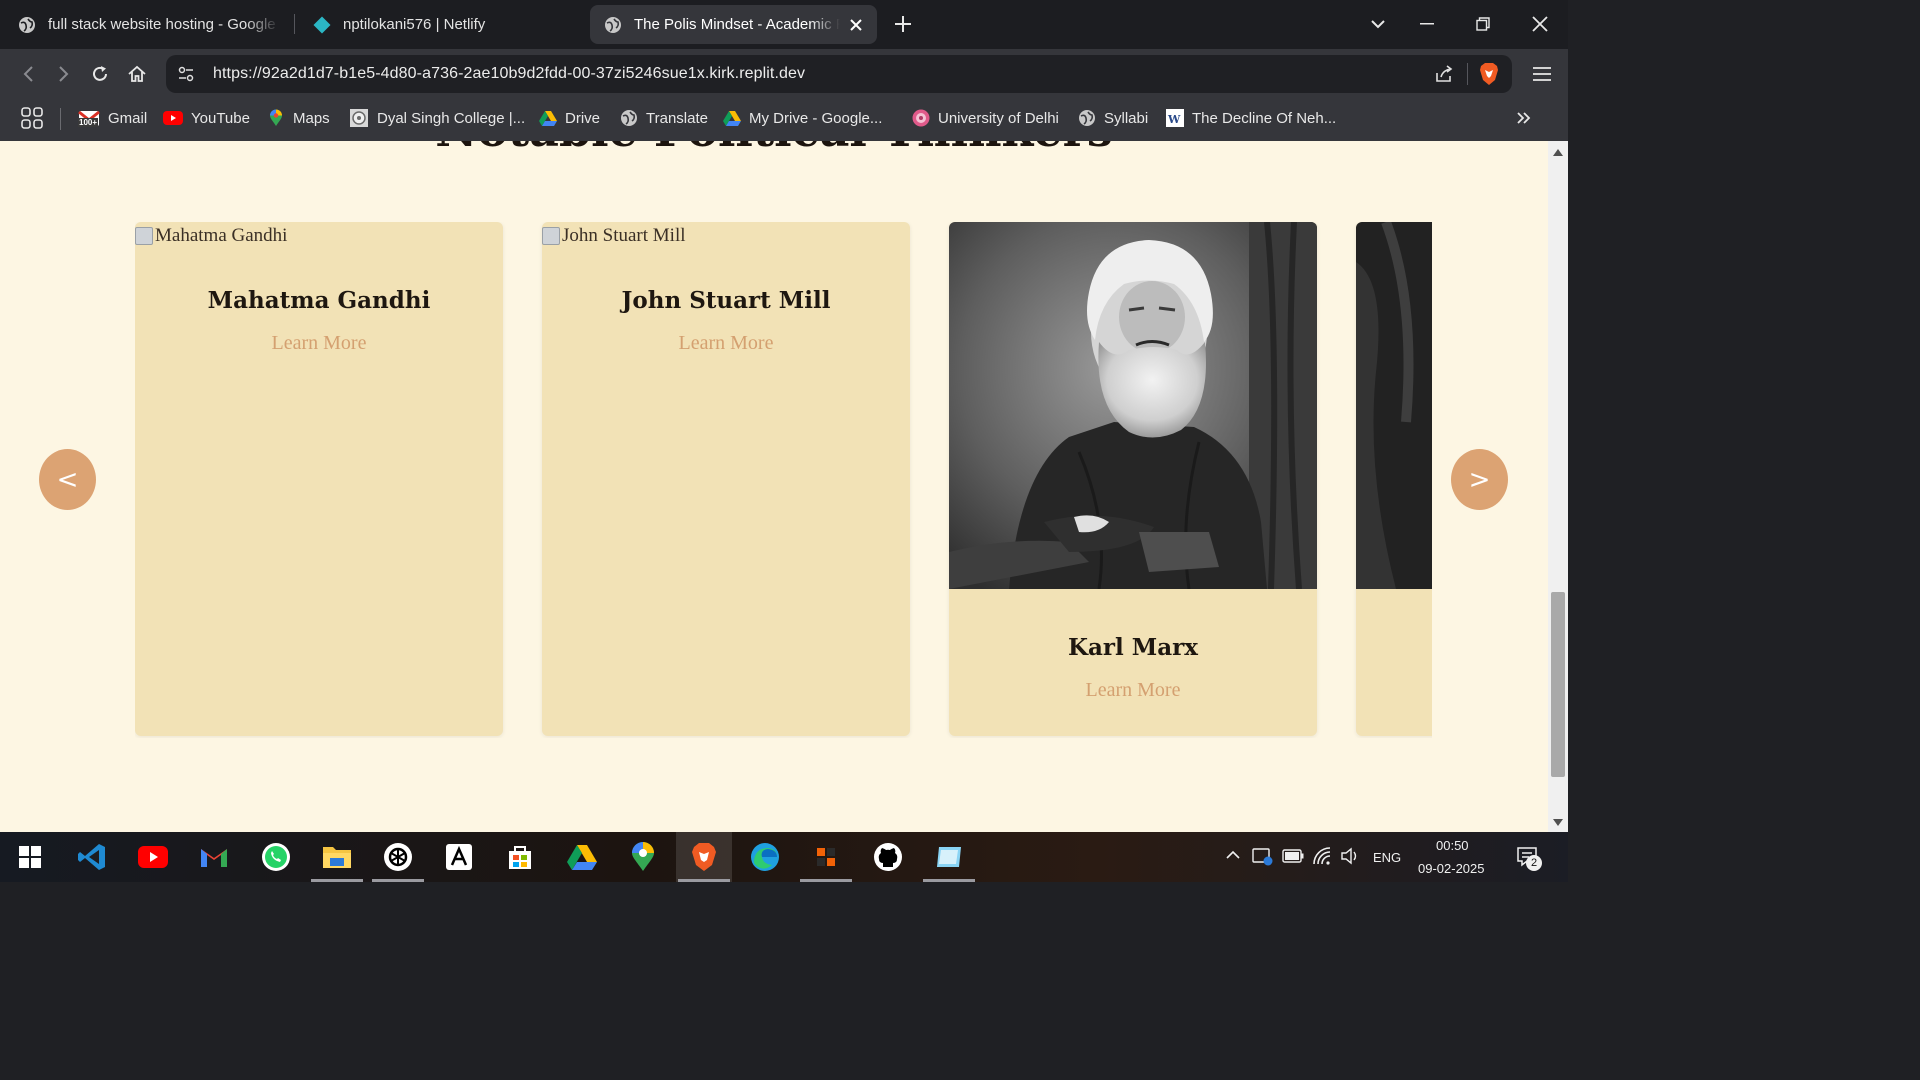  I want to click on arrow-right-icon, so click(64, 74).